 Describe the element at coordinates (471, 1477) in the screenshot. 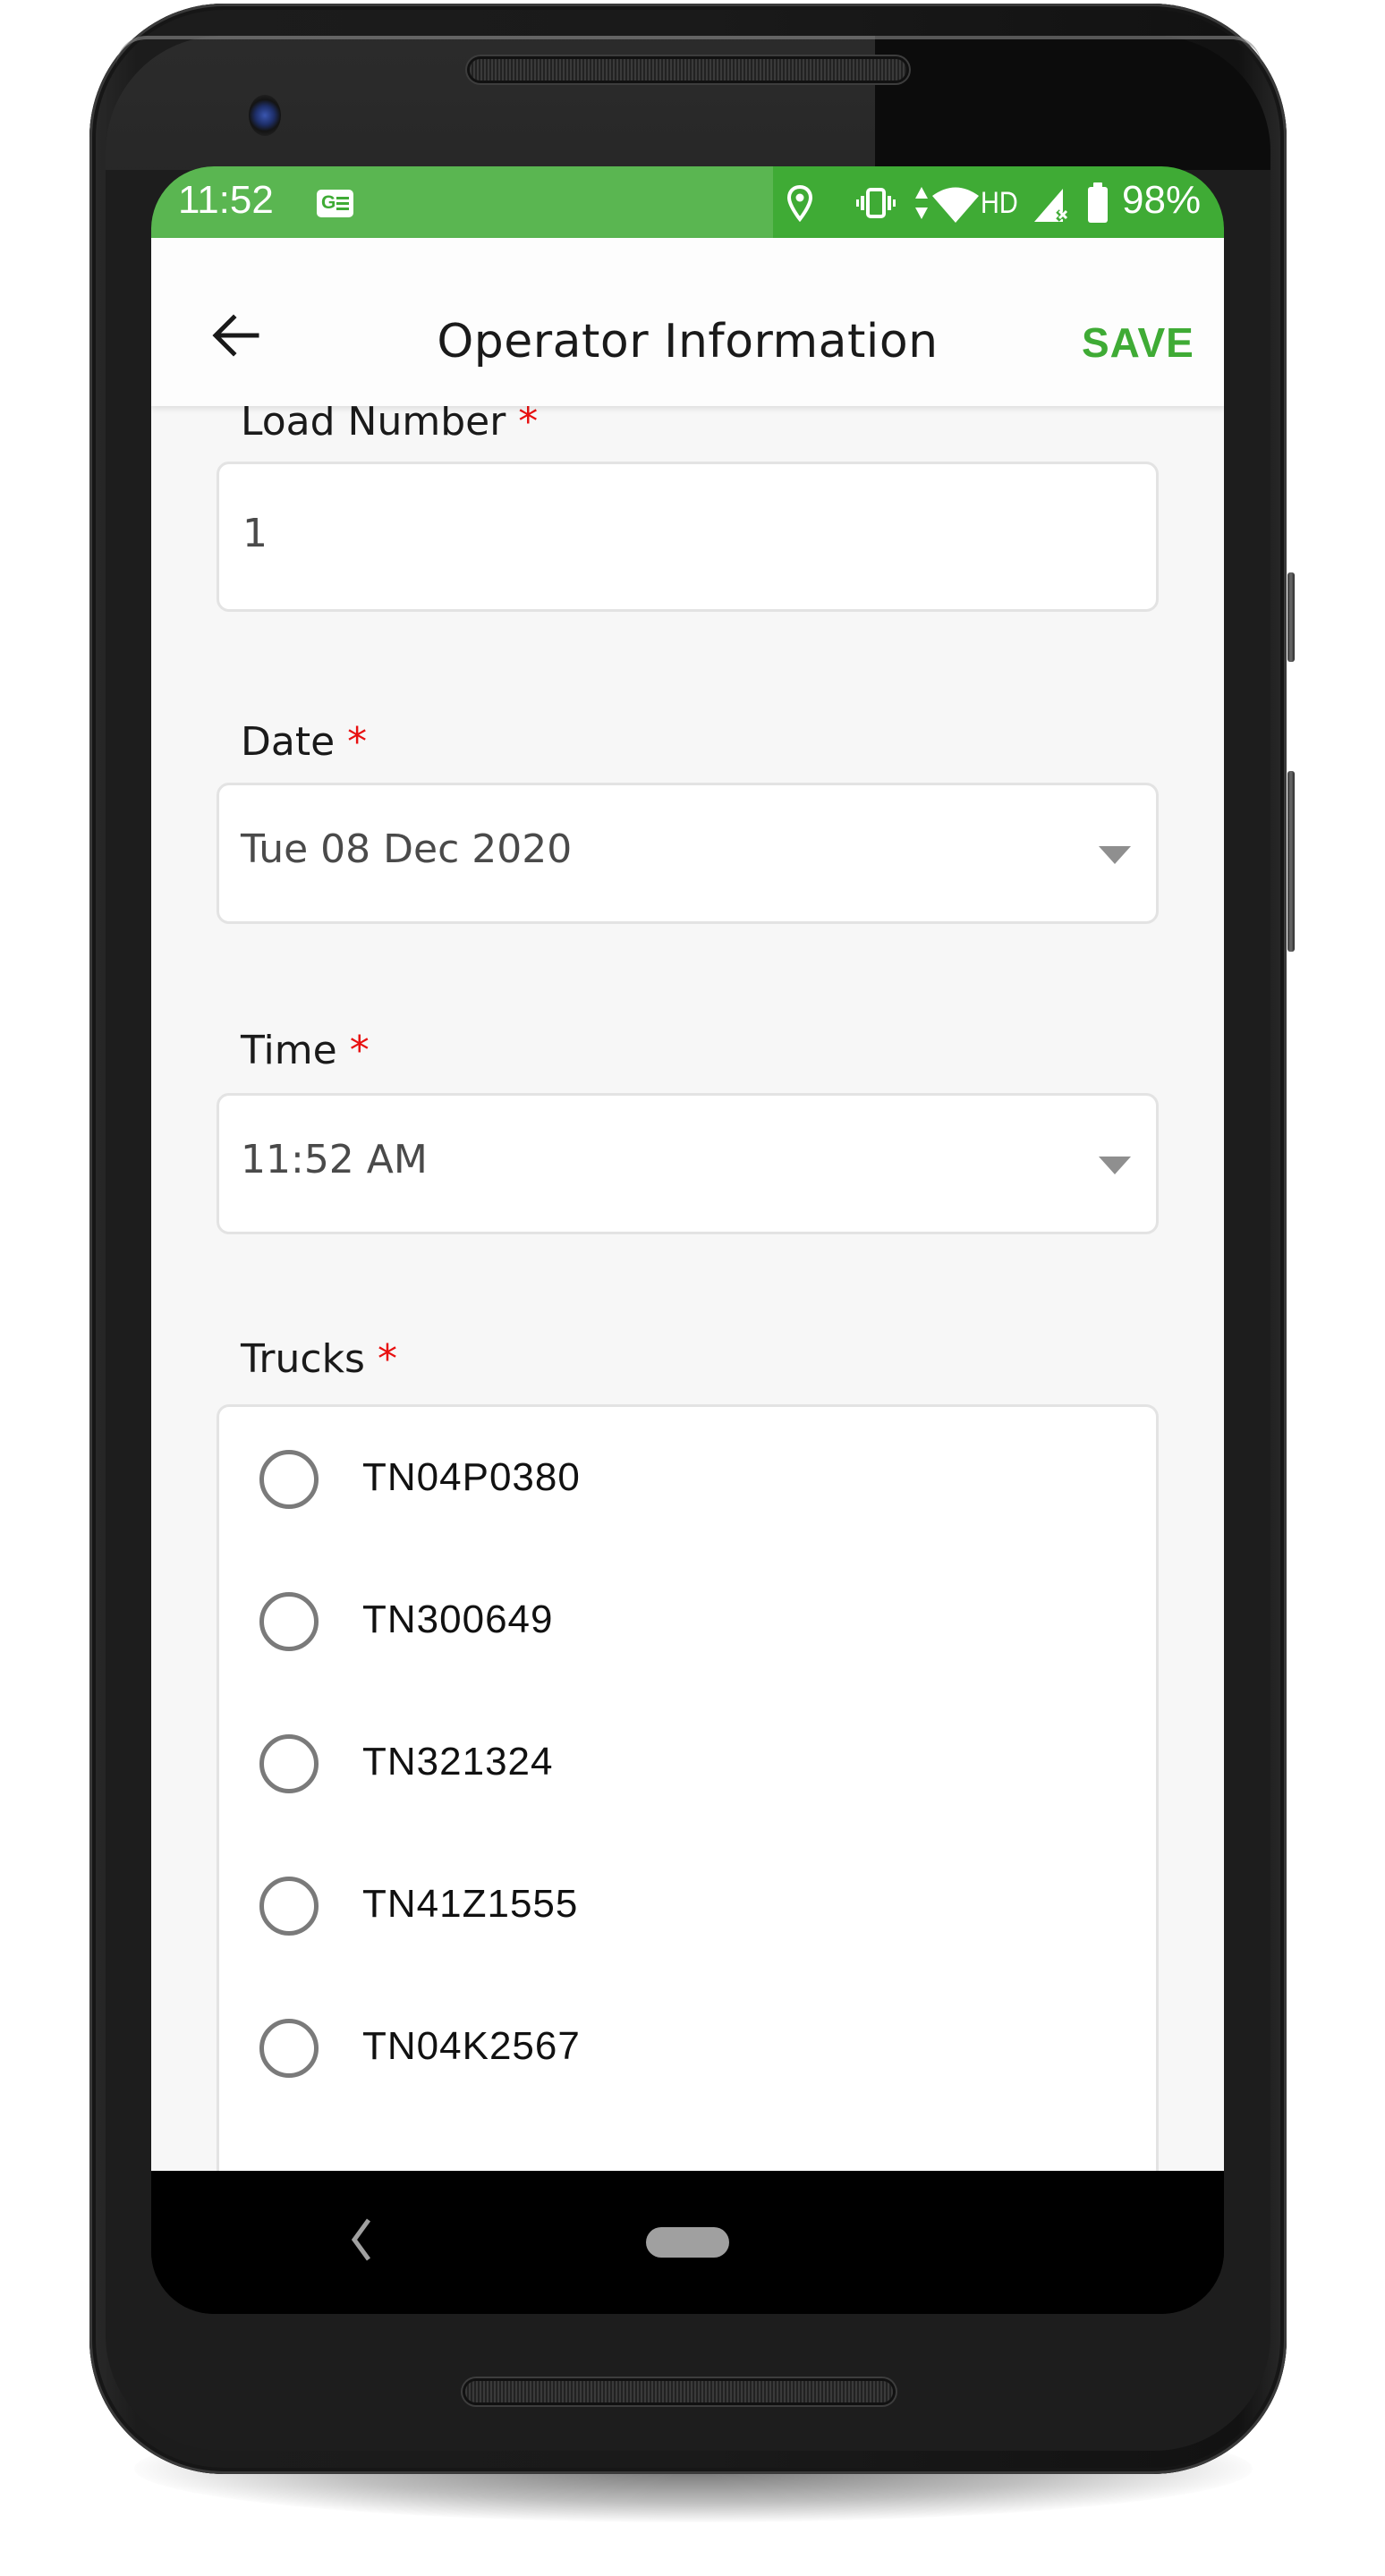

I see `truck-option-label: TN04P0380` at that location.